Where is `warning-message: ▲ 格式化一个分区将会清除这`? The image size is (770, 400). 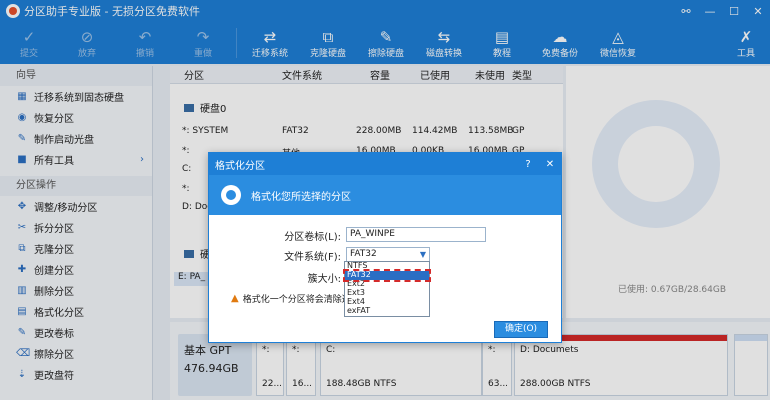
warning-message: ▲ 格式化一个分区将会清除这 is located at coordinates (291, 298).